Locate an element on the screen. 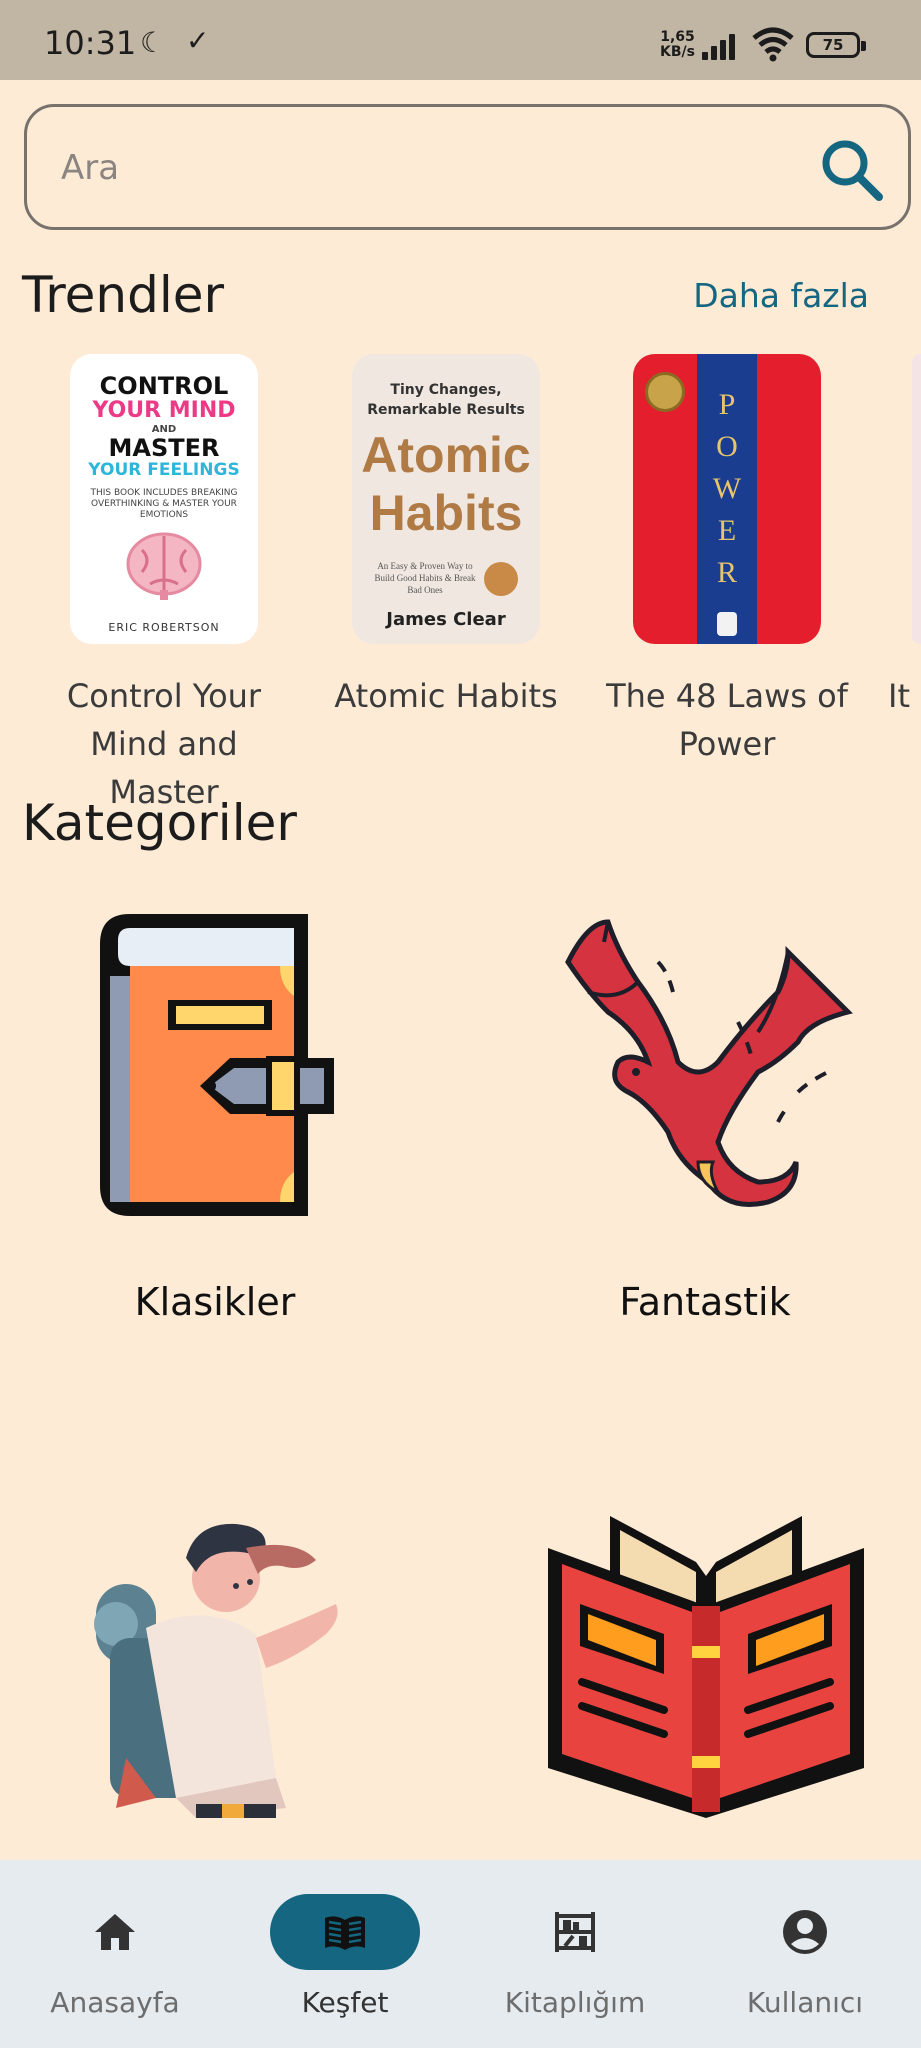 This screenshot has width=921, height=2048. network-speed-unit: KB/s is located at coordinates (677, 52).